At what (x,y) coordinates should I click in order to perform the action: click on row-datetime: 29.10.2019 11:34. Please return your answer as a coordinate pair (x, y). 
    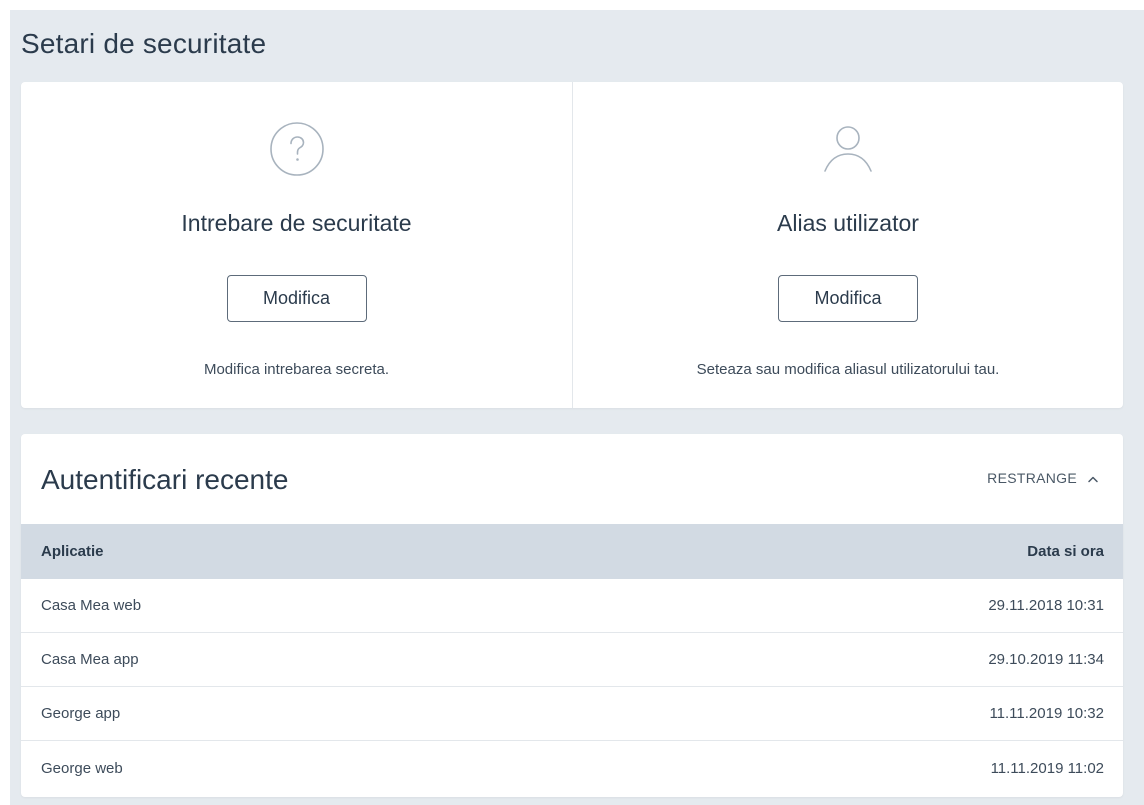
    Looking at the image, I should click on (1046, 659).